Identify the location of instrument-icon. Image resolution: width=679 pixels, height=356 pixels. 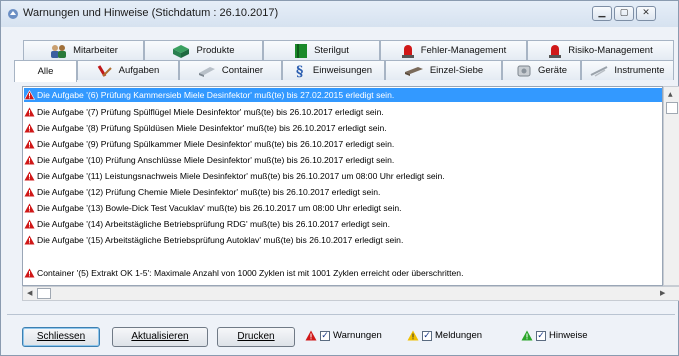
(599, 71).